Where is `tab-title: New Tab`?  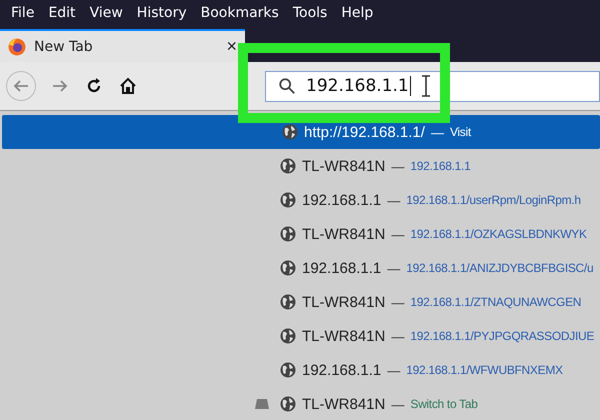
tab-title: New Tab is located at coordinates (64, 46).